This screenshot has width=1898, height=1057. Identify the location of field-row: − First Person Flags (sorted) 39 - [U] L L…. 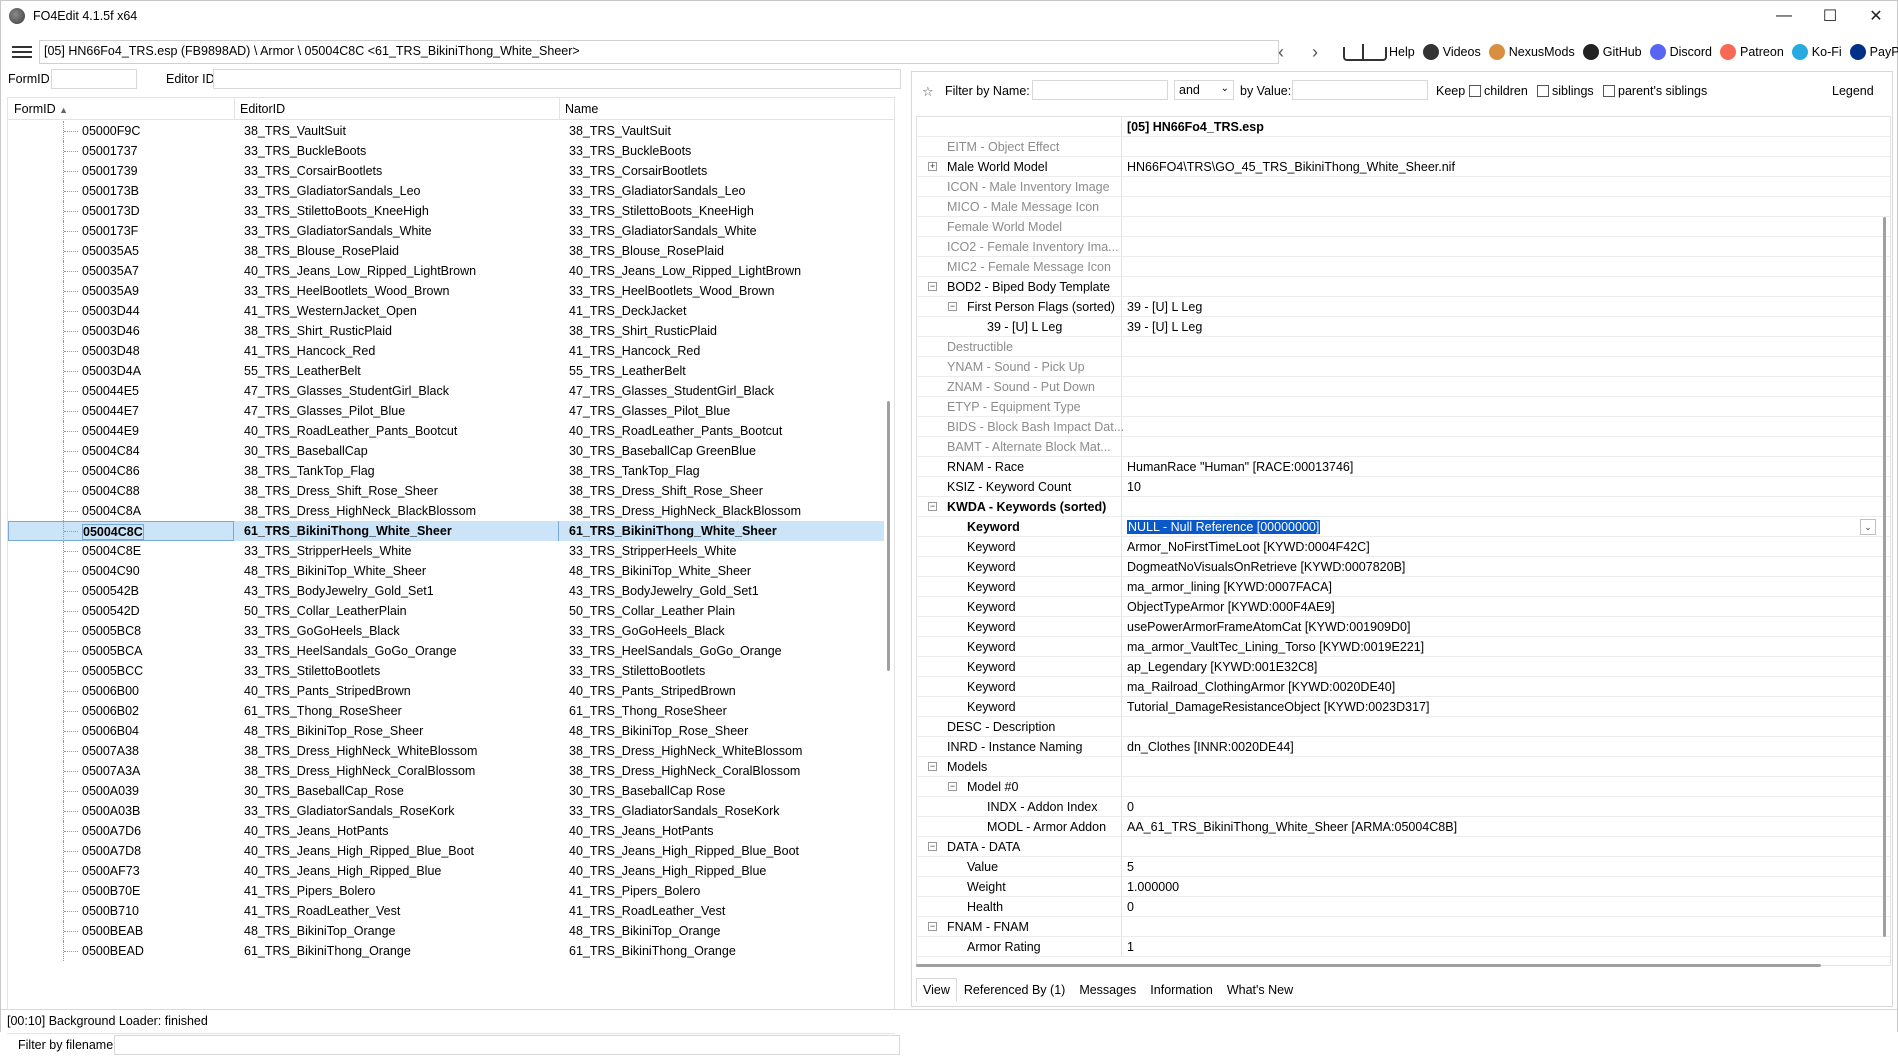
(1403, 307).